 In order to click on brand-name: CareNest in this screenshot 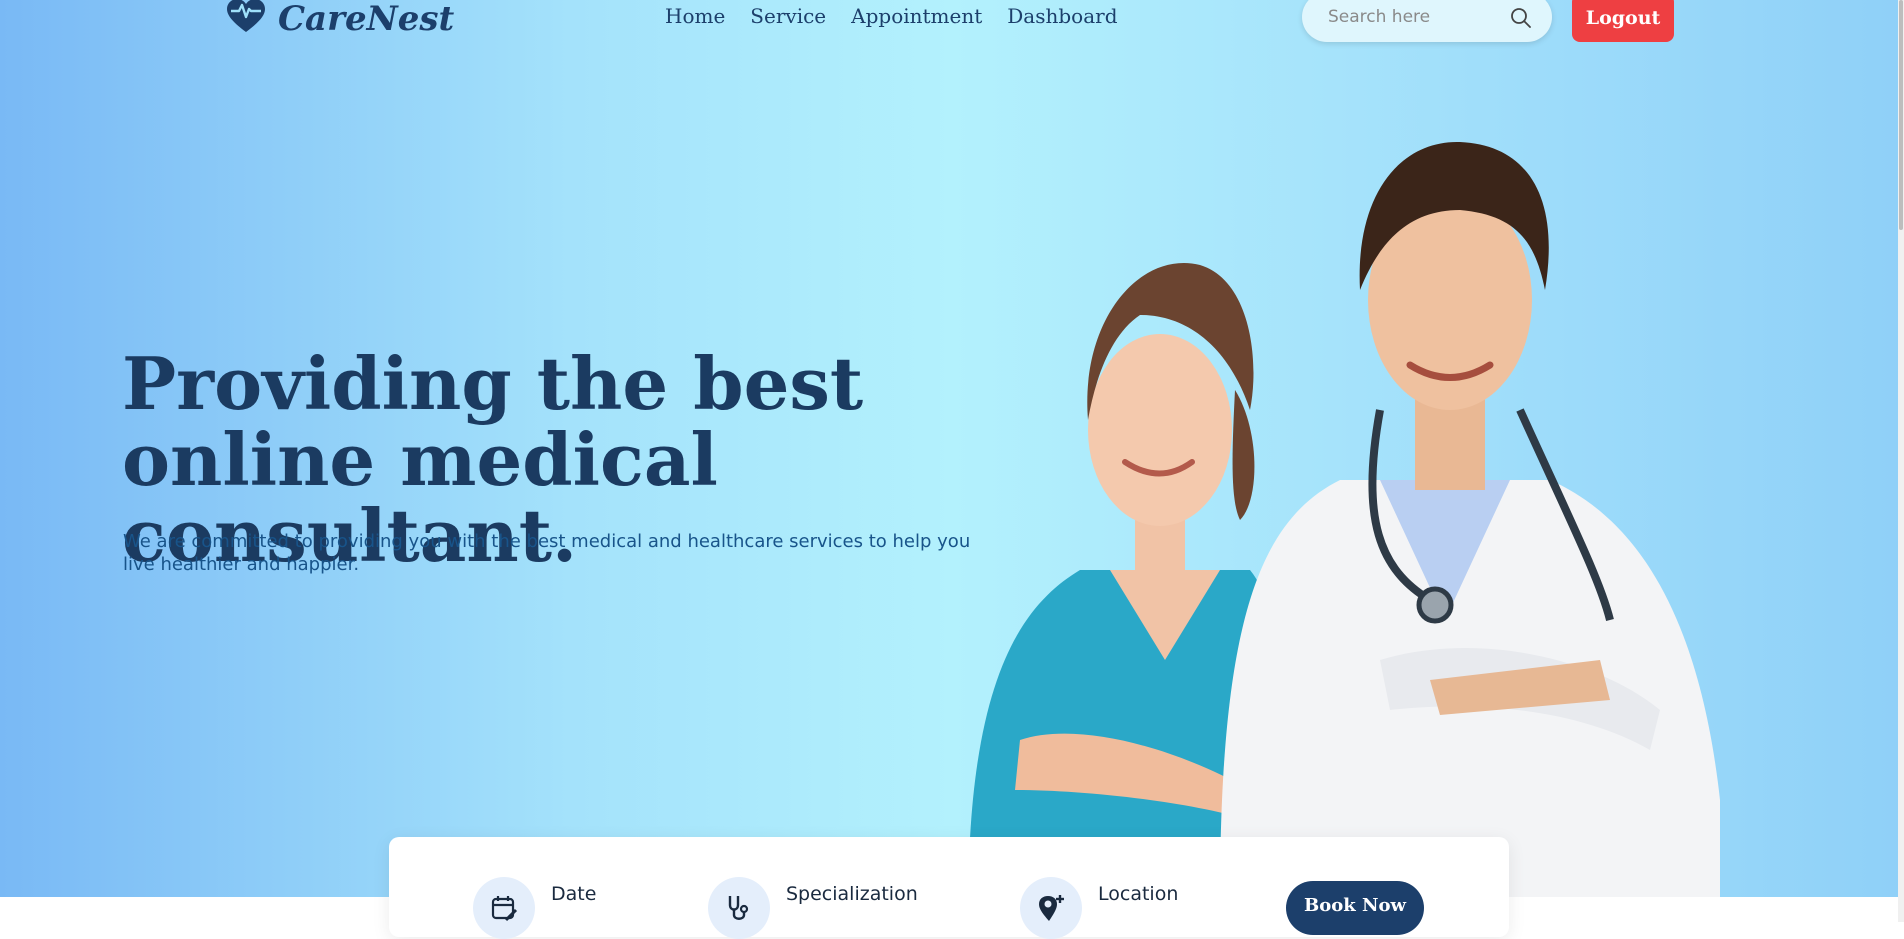, I will do `click(366, 19)`.